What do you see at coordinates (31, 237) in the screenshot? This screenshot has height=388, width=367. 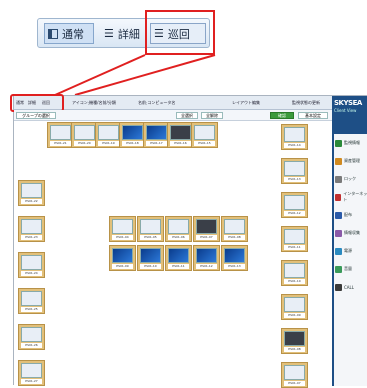 I see `client-pc-label: PS01-23` at bounding box center [31, 237].